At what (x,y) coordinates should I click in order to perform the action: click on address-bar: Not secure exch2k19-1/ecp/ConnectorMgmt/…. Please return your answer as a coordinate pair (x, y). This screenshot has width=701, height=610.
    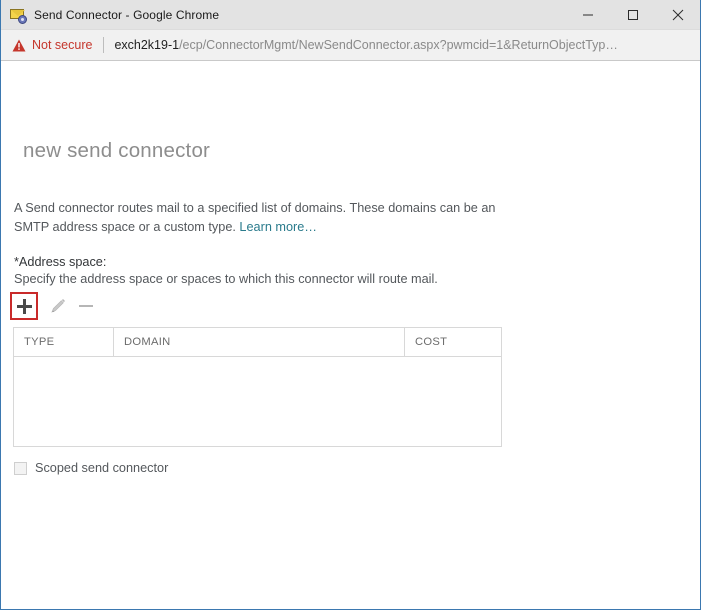
    Looking at the image, I should click on (350, 45).